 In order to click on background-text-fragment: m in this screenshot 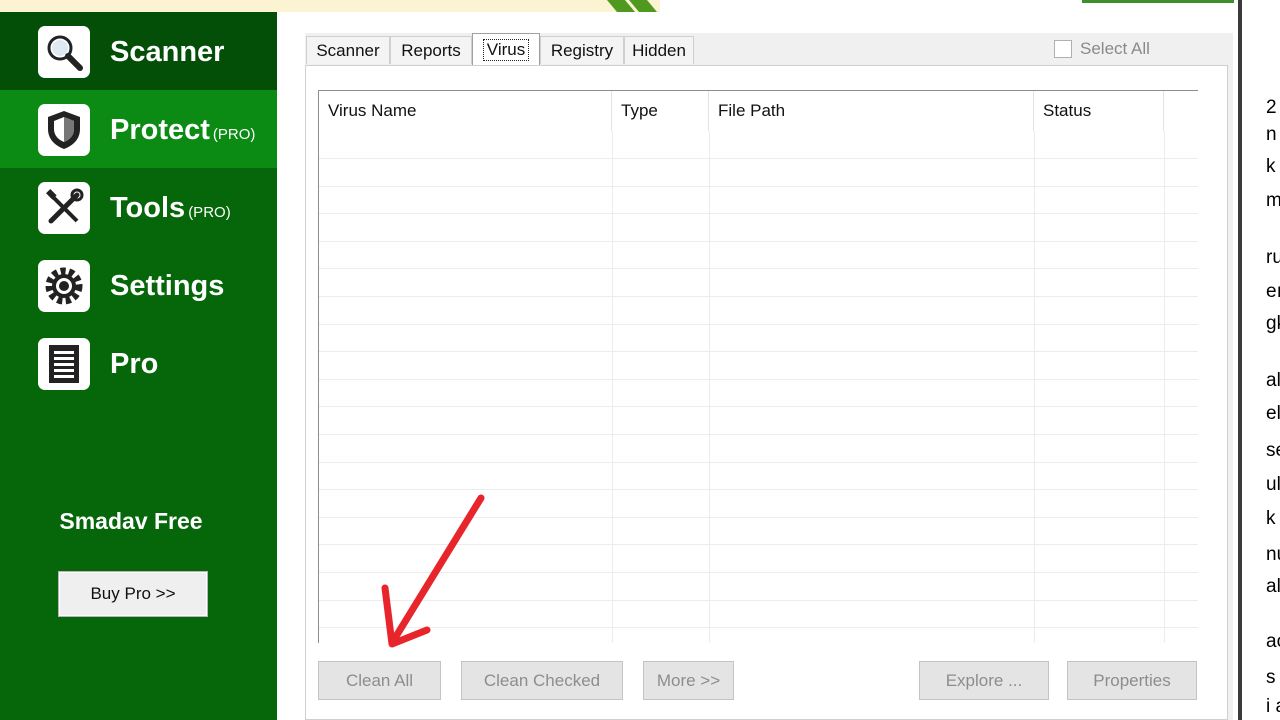, I will do `click(1273, 200)`.